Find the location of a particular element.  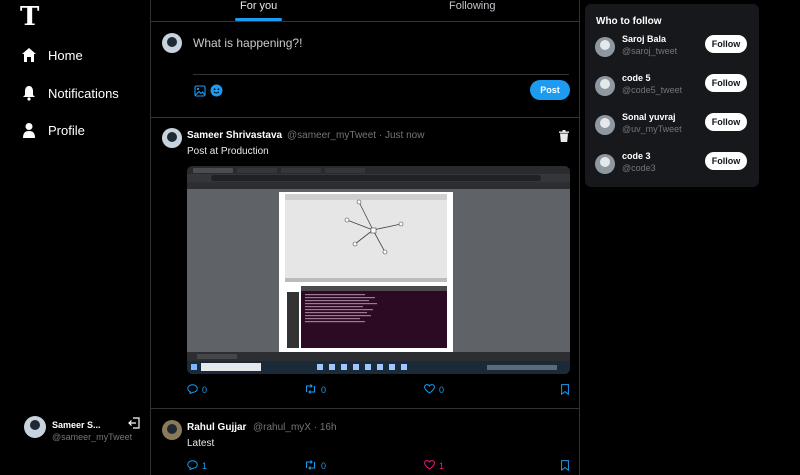

nav-item-notifications: Notifications is located at coordinates (69, 93).